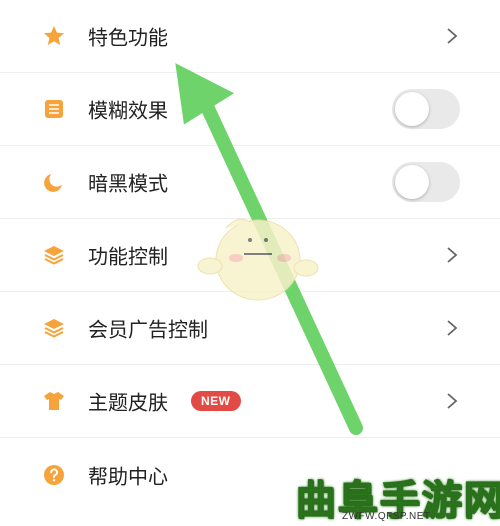 Image resolution: width=500 pixels, height=526 pixels. I want to click on settings-item-member-ad-control: 会员广告控制, so click(250, 328).